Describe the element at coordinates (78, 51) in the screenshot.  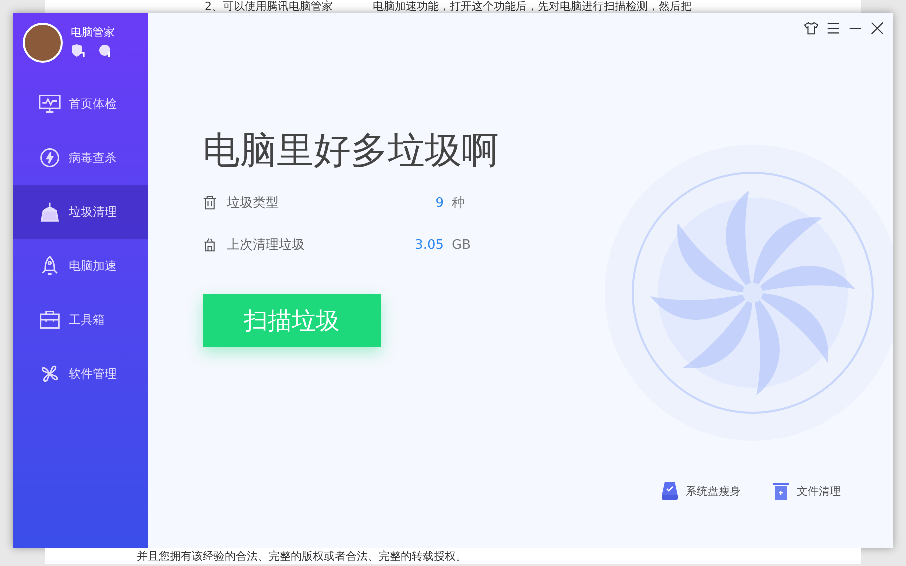
I see `shield-icon` at that location.